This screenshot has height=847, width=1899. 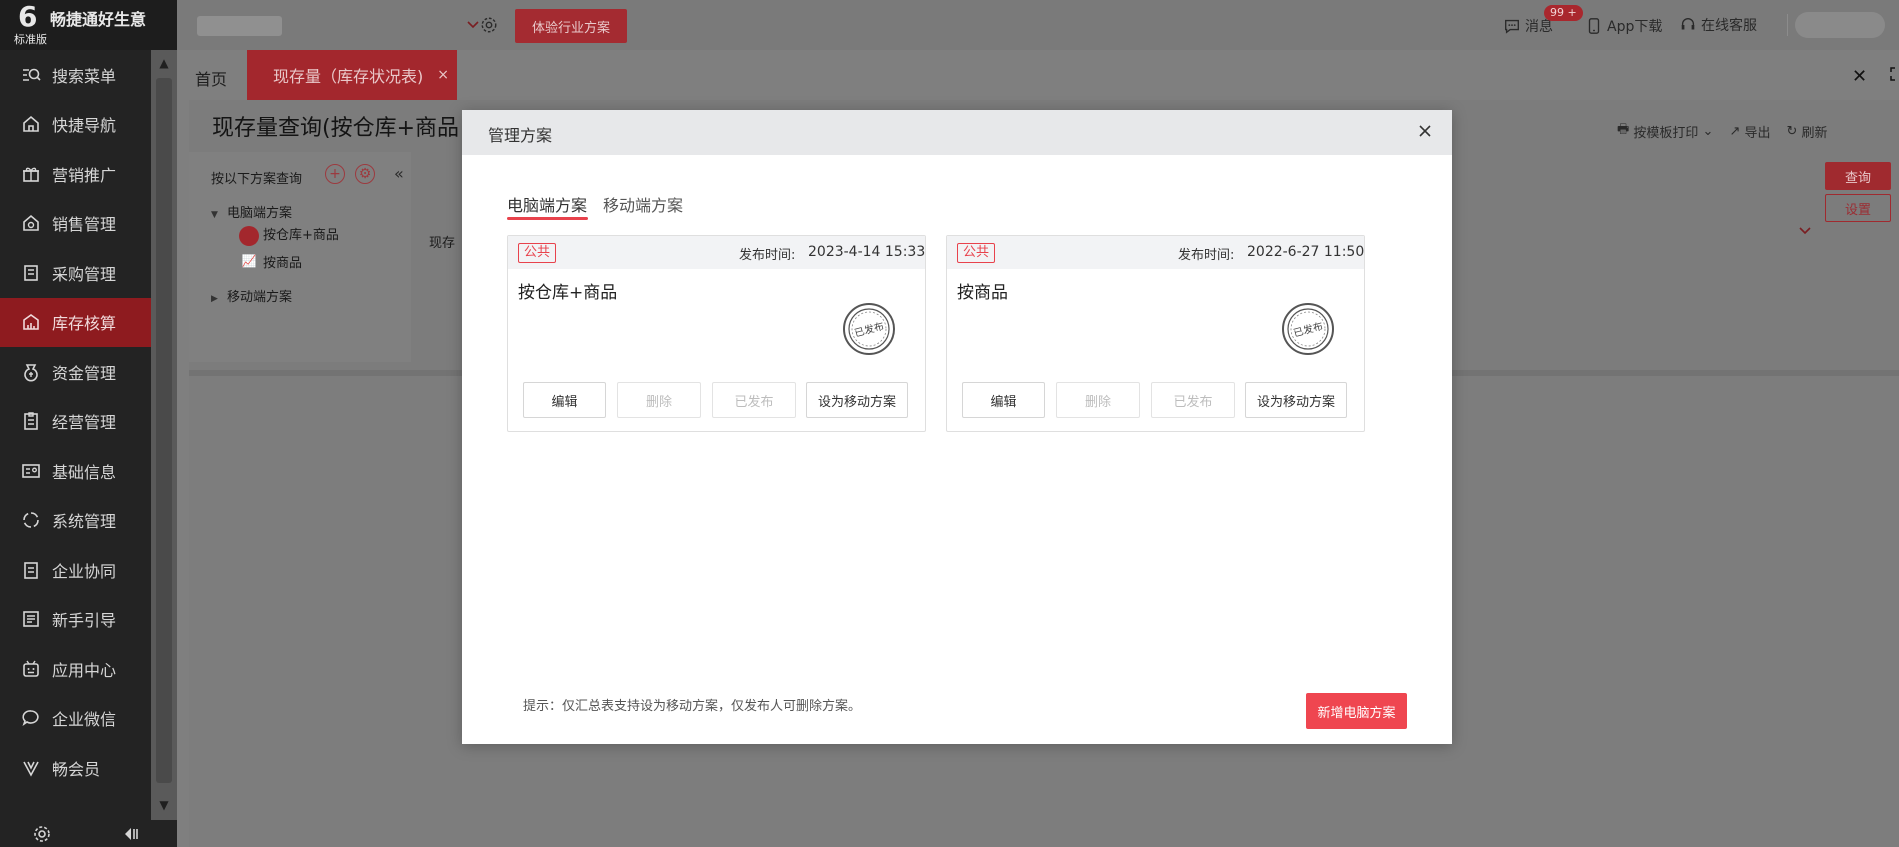 I want to click on refresh-label: 刷新, so click(x=1814, y=133).